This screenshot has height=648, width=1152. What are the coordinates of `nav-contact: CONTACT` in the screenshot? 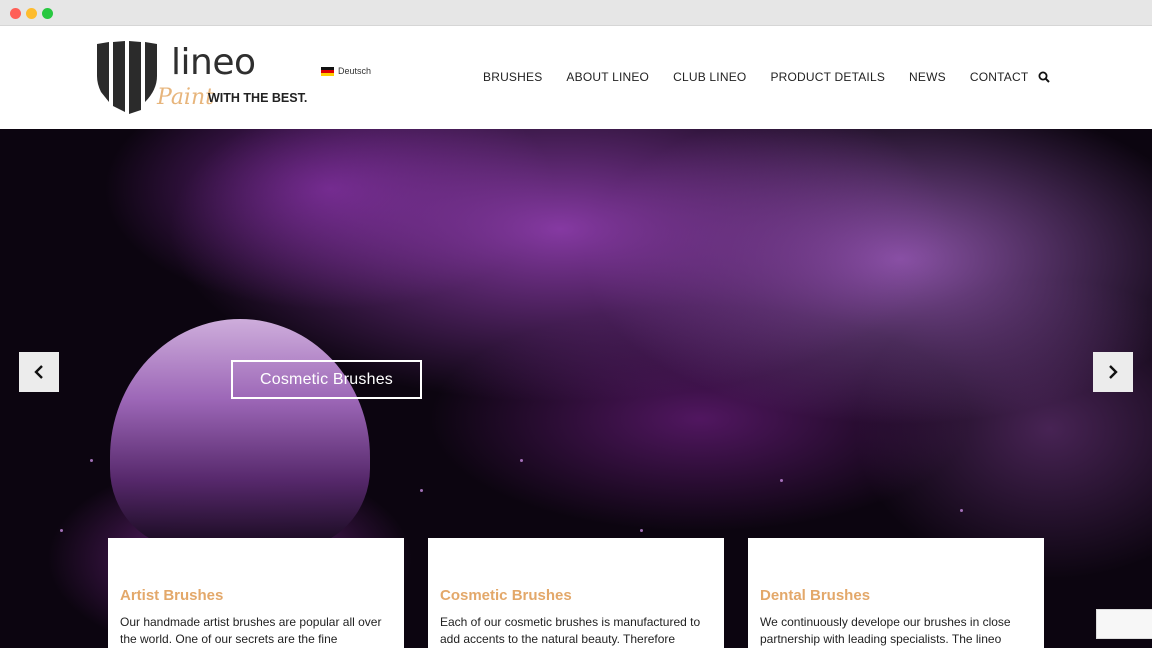 It's located at (999, 77).